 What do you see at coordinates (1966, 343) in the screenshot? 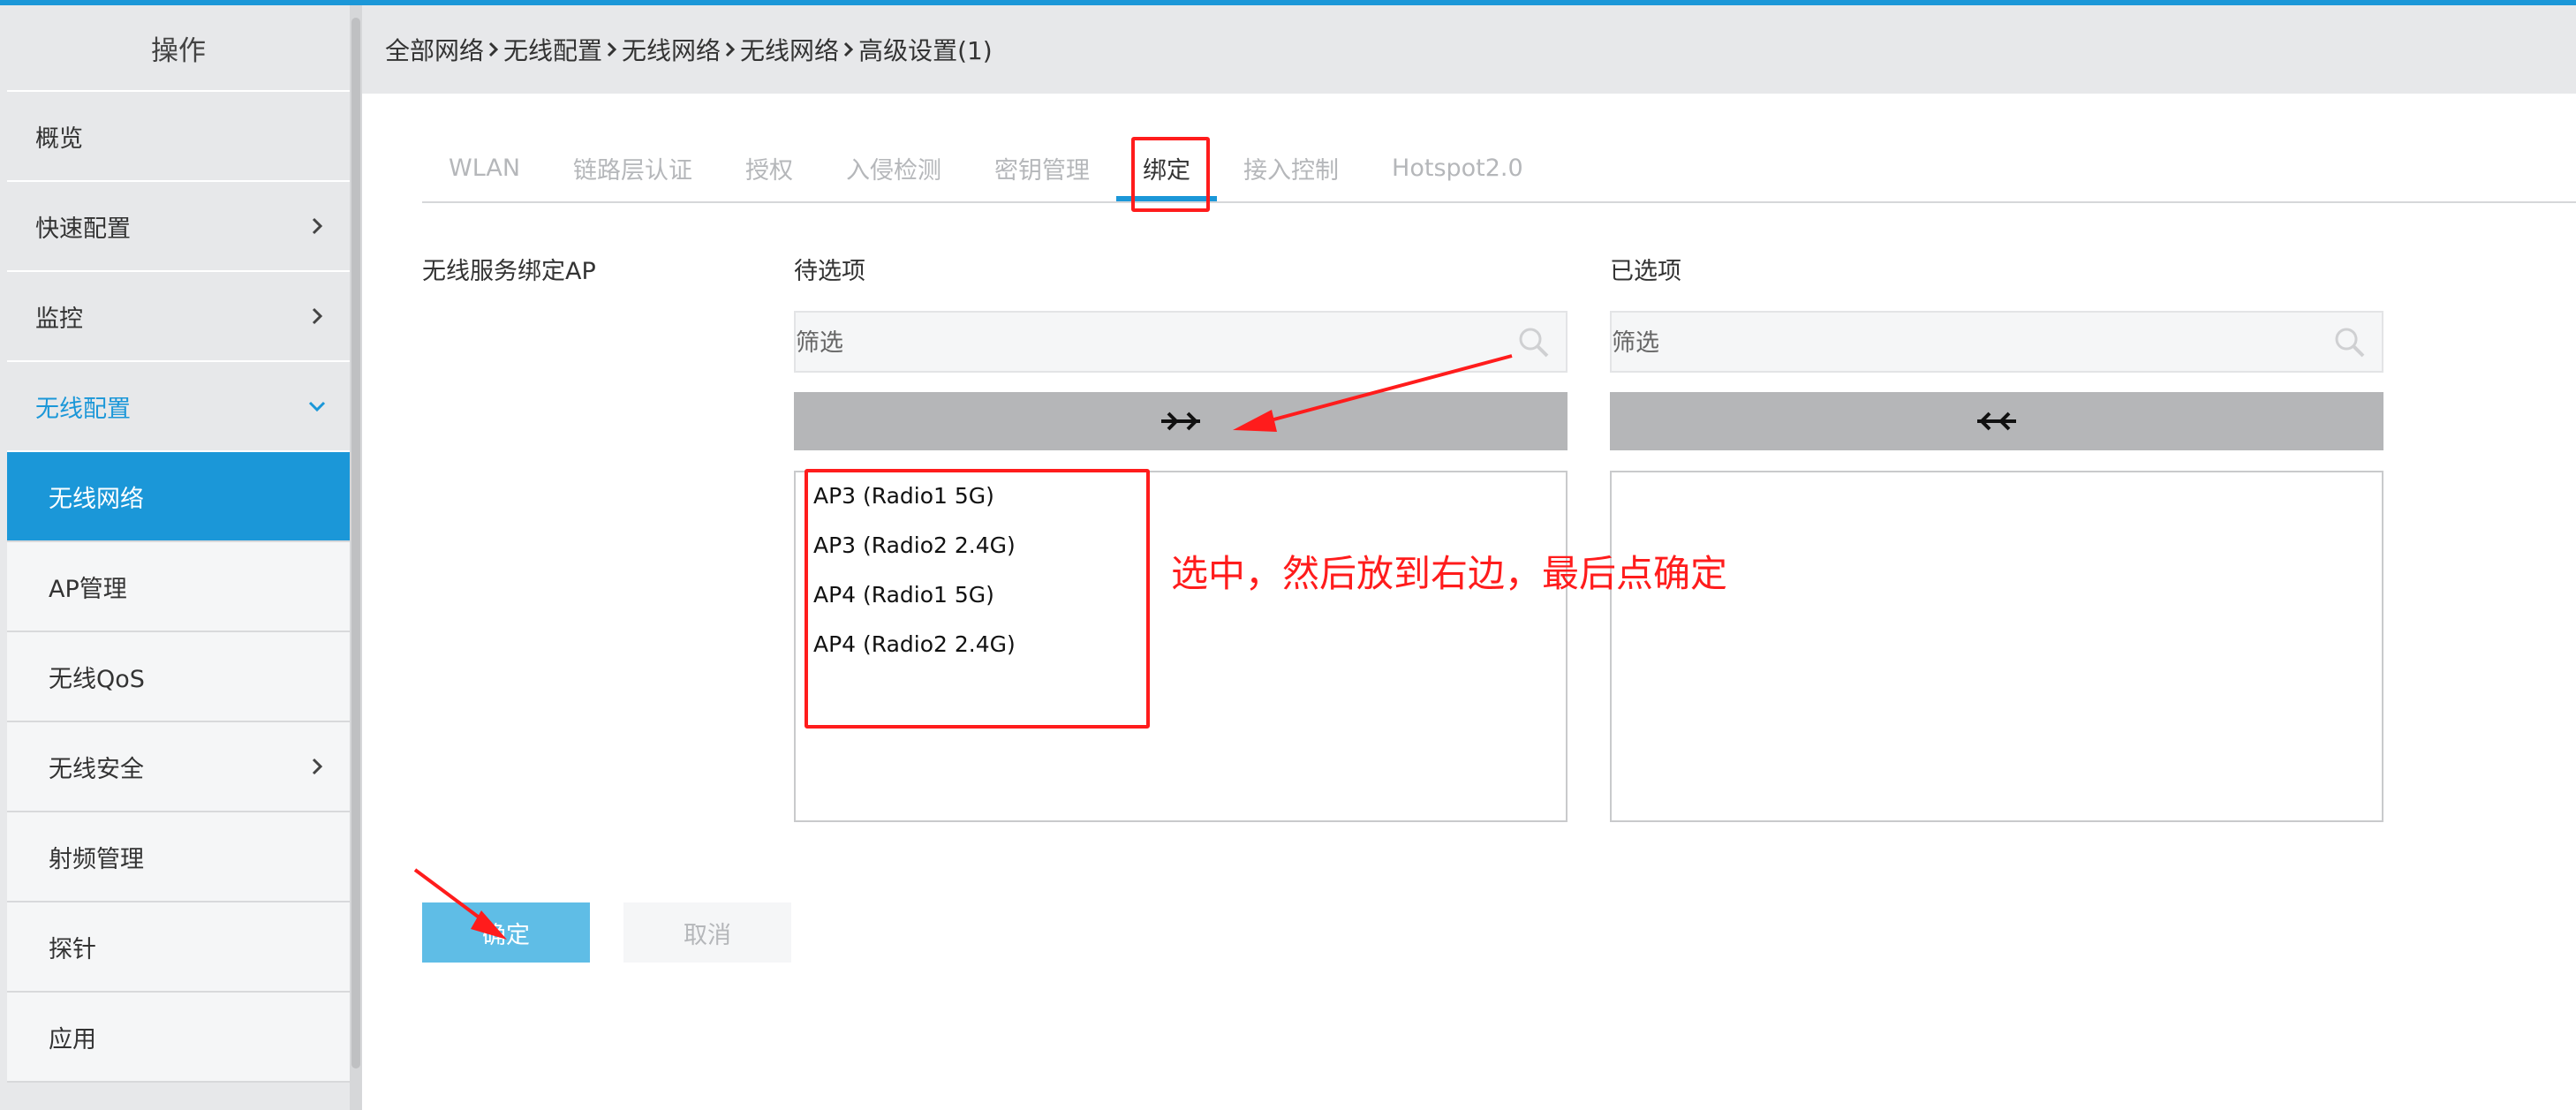
I see `selected-filter-input` at bounding box center [1966, 343].